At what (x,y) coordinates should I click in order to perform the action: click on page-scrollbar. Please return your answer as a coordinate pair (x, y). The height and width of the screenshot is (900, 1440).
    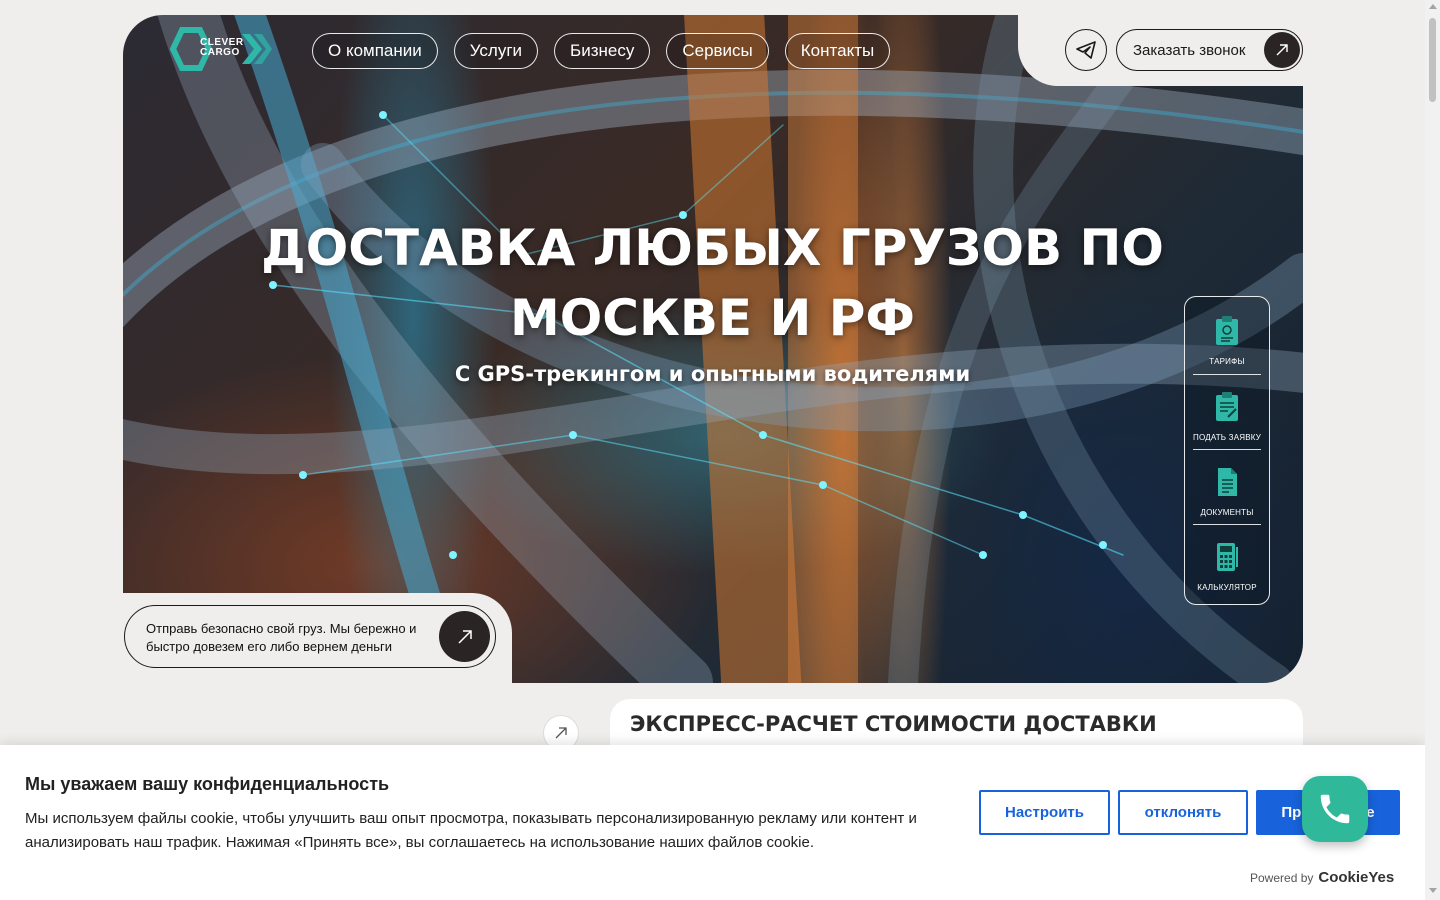
    Looking at the image, I should click on (1432, 450).